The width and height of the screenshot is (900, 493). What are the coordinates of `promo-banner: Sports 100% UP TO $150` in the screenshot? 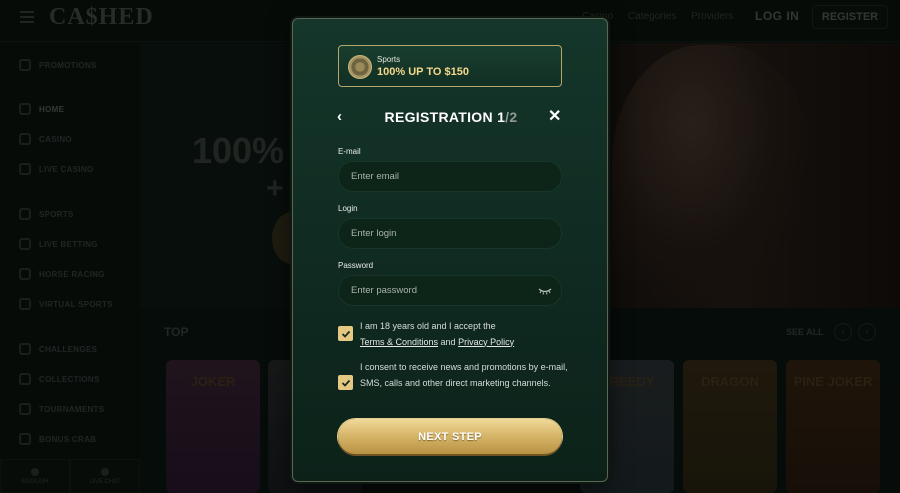 It's located at (450, 66).